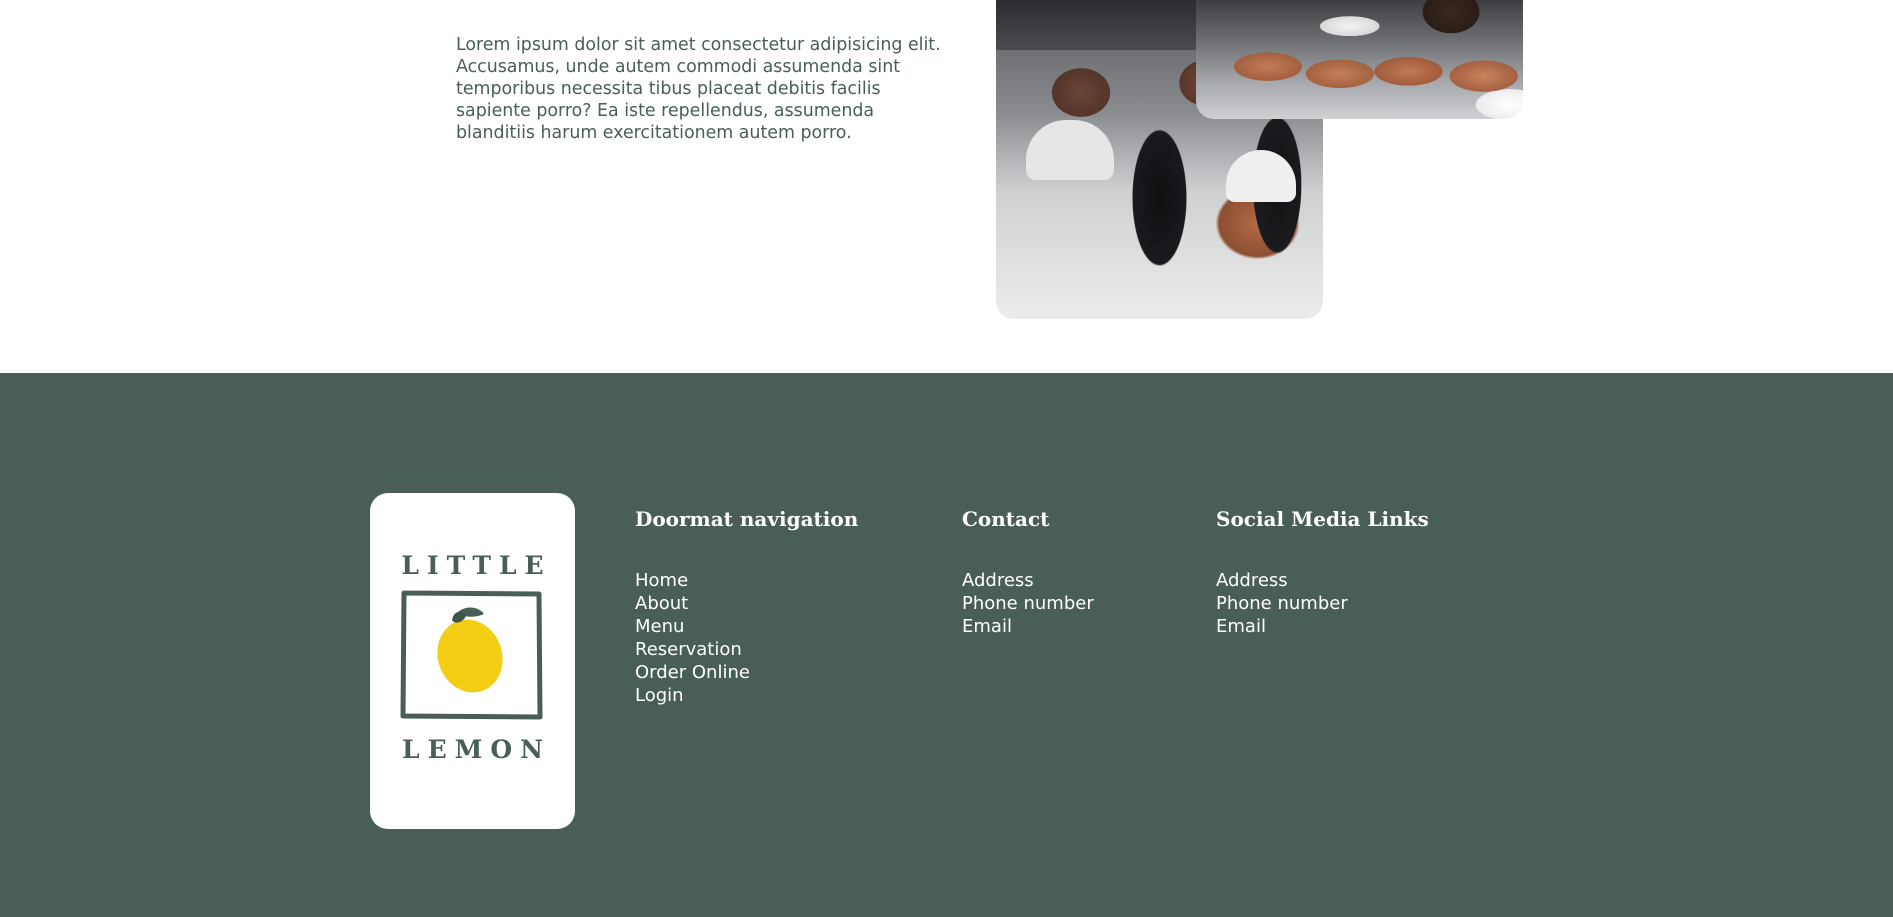 The image size is (1893, 917). What do you see at coordinates (476, 749) in the screenshot?
I see `logo-text-bottom: LEMON` at bounding box center [476, 749].